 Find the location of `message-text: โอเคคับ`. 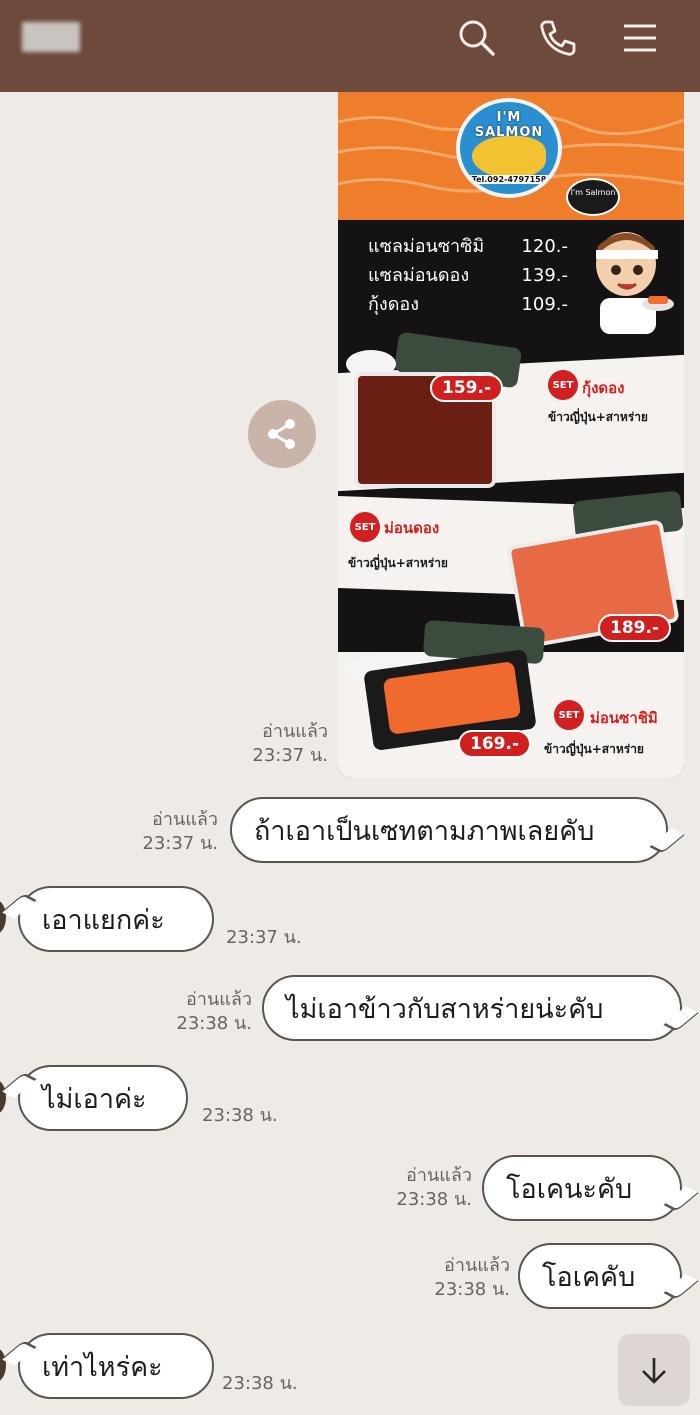

message-text: โอเคคับ is located at coordinates (589, 1277).